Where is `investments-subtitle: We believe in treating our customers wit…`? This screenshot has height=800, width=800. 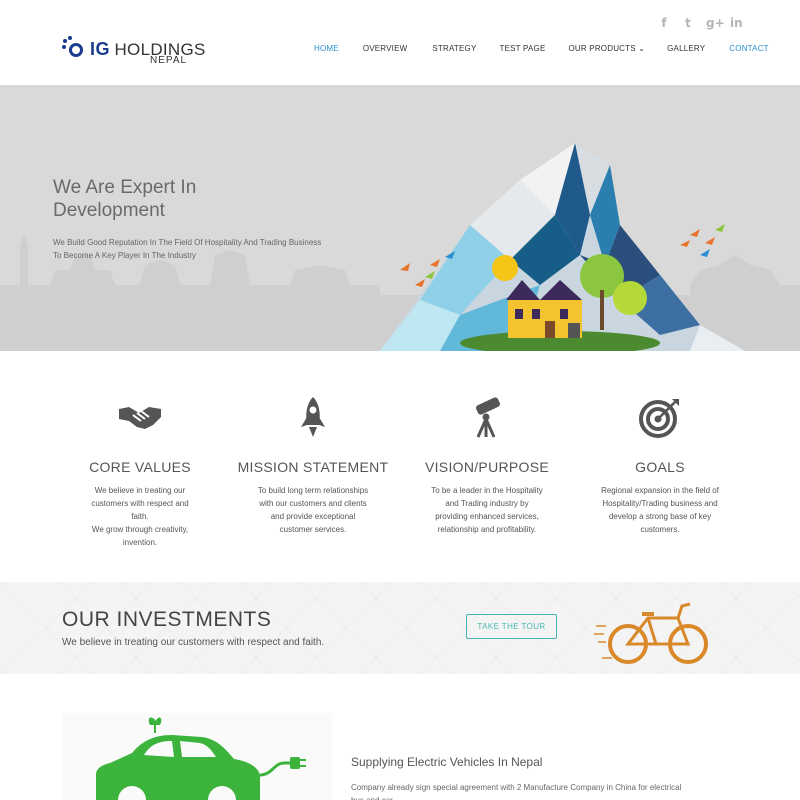 investments-subtitle: We believe in treating our customers wit… is located at coordinates (193, 642).